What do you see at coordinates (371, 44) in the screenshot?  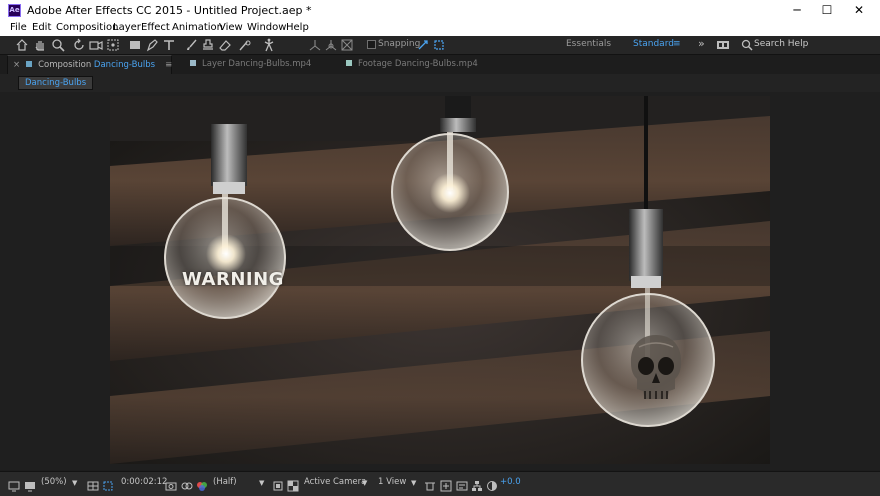 I see `snapping-checkbox` at bounding box center [371, 44].